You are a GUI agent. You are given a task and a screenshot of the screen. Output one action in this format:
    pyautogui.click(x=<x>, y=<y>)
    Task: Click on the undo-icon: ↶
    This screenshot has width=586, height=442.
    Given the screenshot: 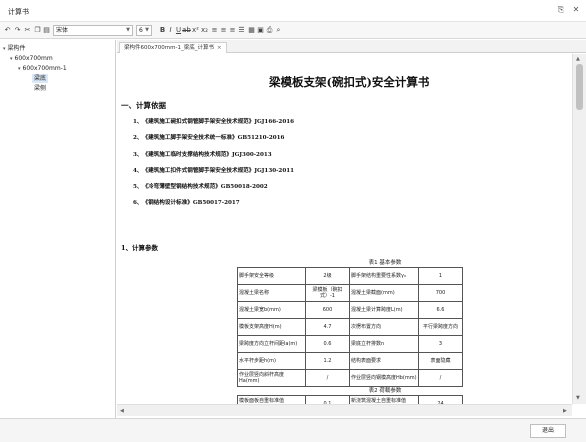 What is the action you would take?
    pyautogui.click(x=7, y=30)
    